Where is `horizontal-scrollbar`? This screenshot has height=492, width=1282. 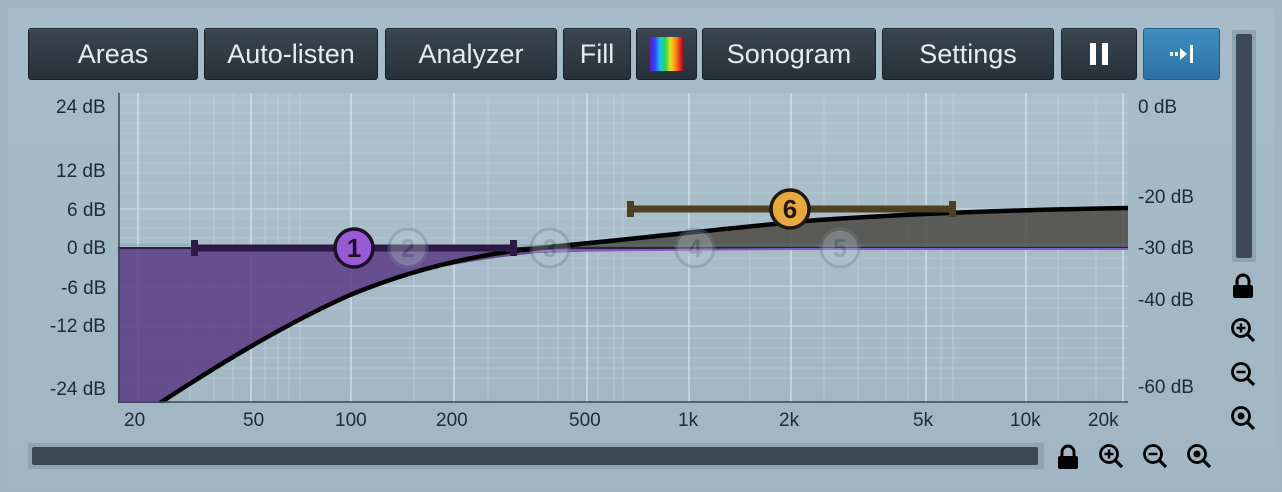 horizontal-scrollbar is located at coordinates (536, 456).